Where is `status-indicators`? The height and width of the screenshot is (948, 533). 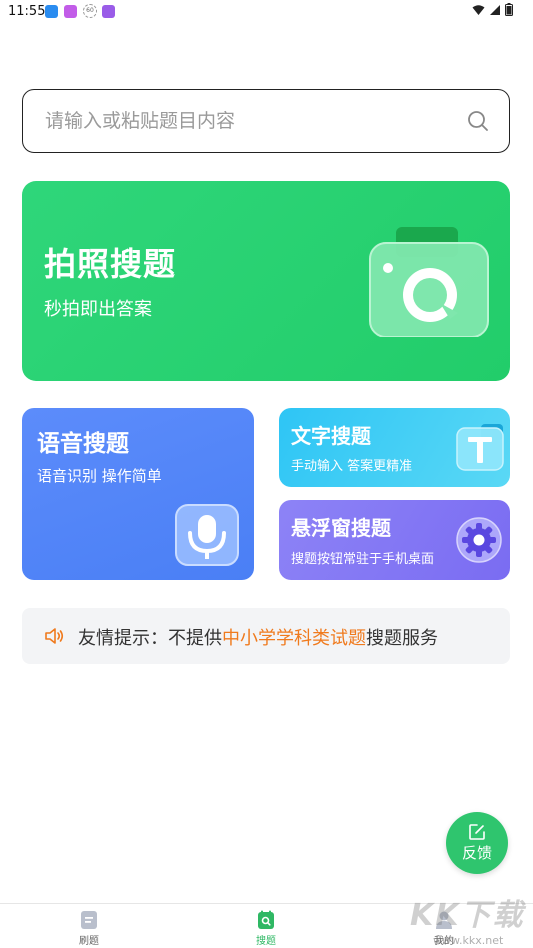 status-indicators is located at coordinates (492, 9).